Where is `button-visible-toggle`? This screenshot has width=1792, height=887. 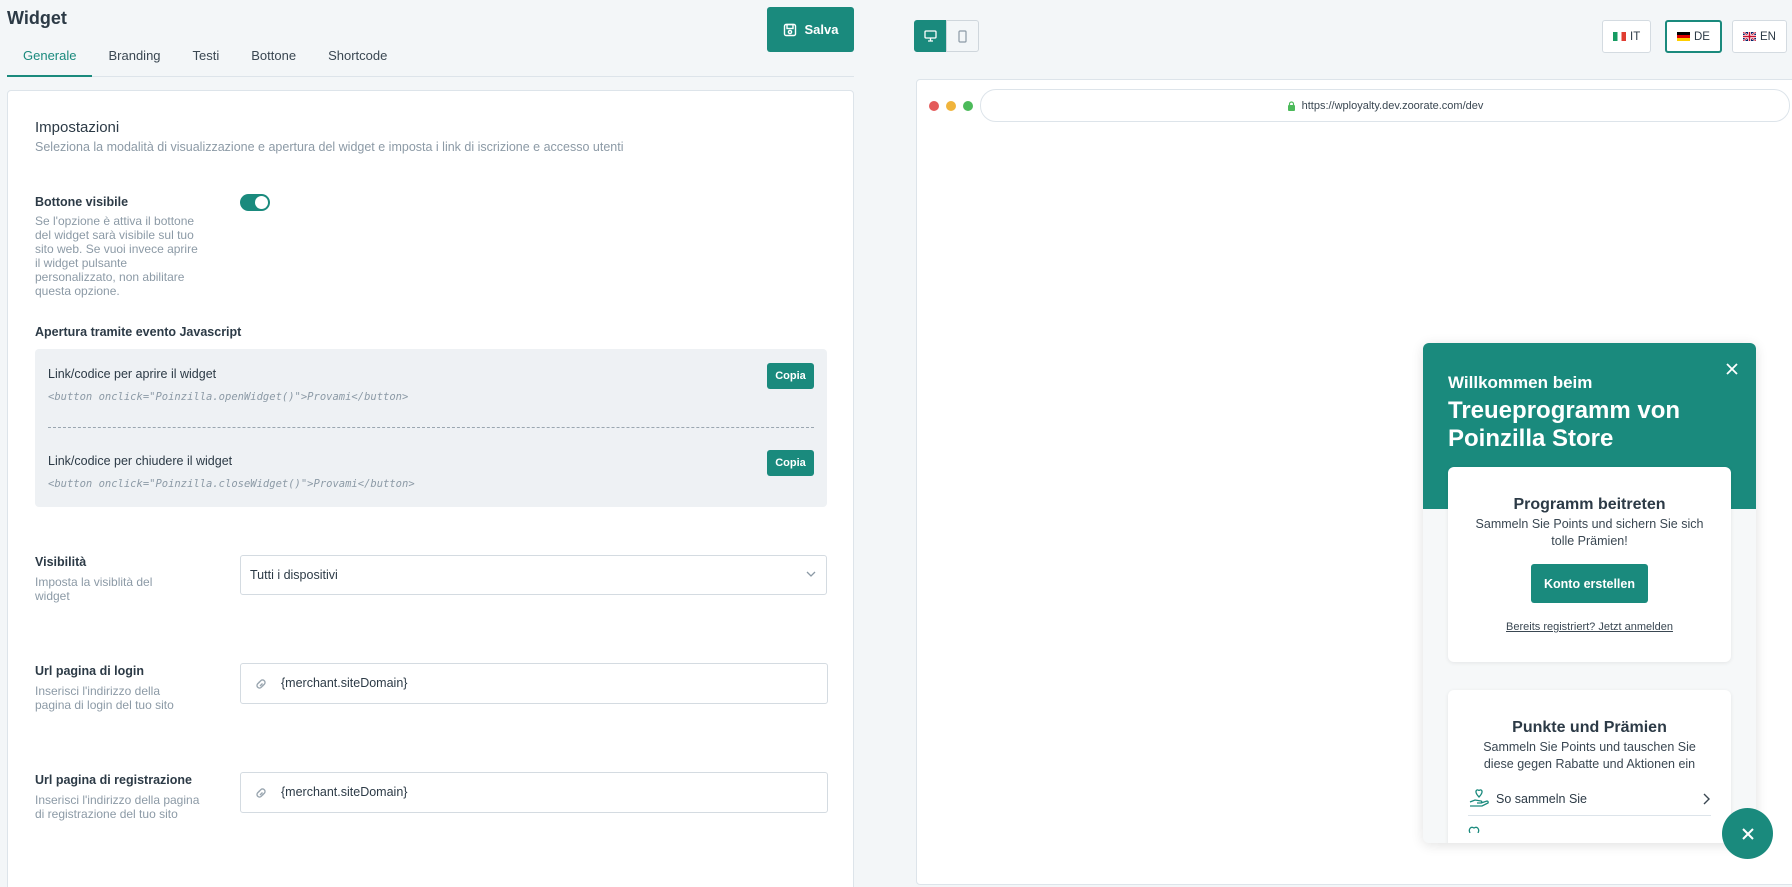 button-visible-toggle is located at coordinates (255, 202).